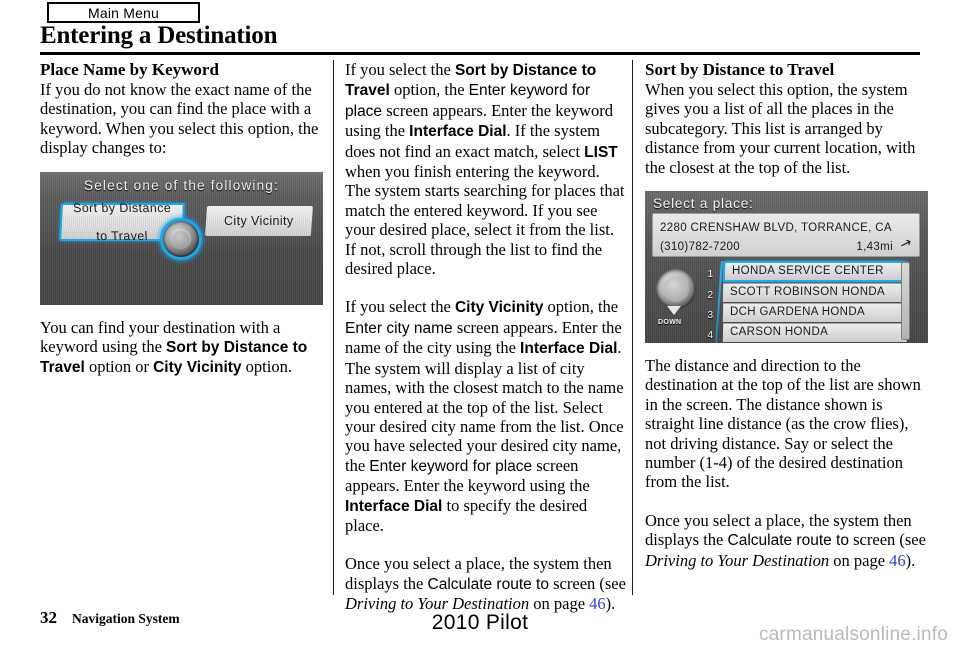 The width and height of the screenshot is (960, 656). What do you see at coordinates (874, 247) in the screenshot?
I see `nav2-distance: 1,43mi` at bounding box center [874, 247].